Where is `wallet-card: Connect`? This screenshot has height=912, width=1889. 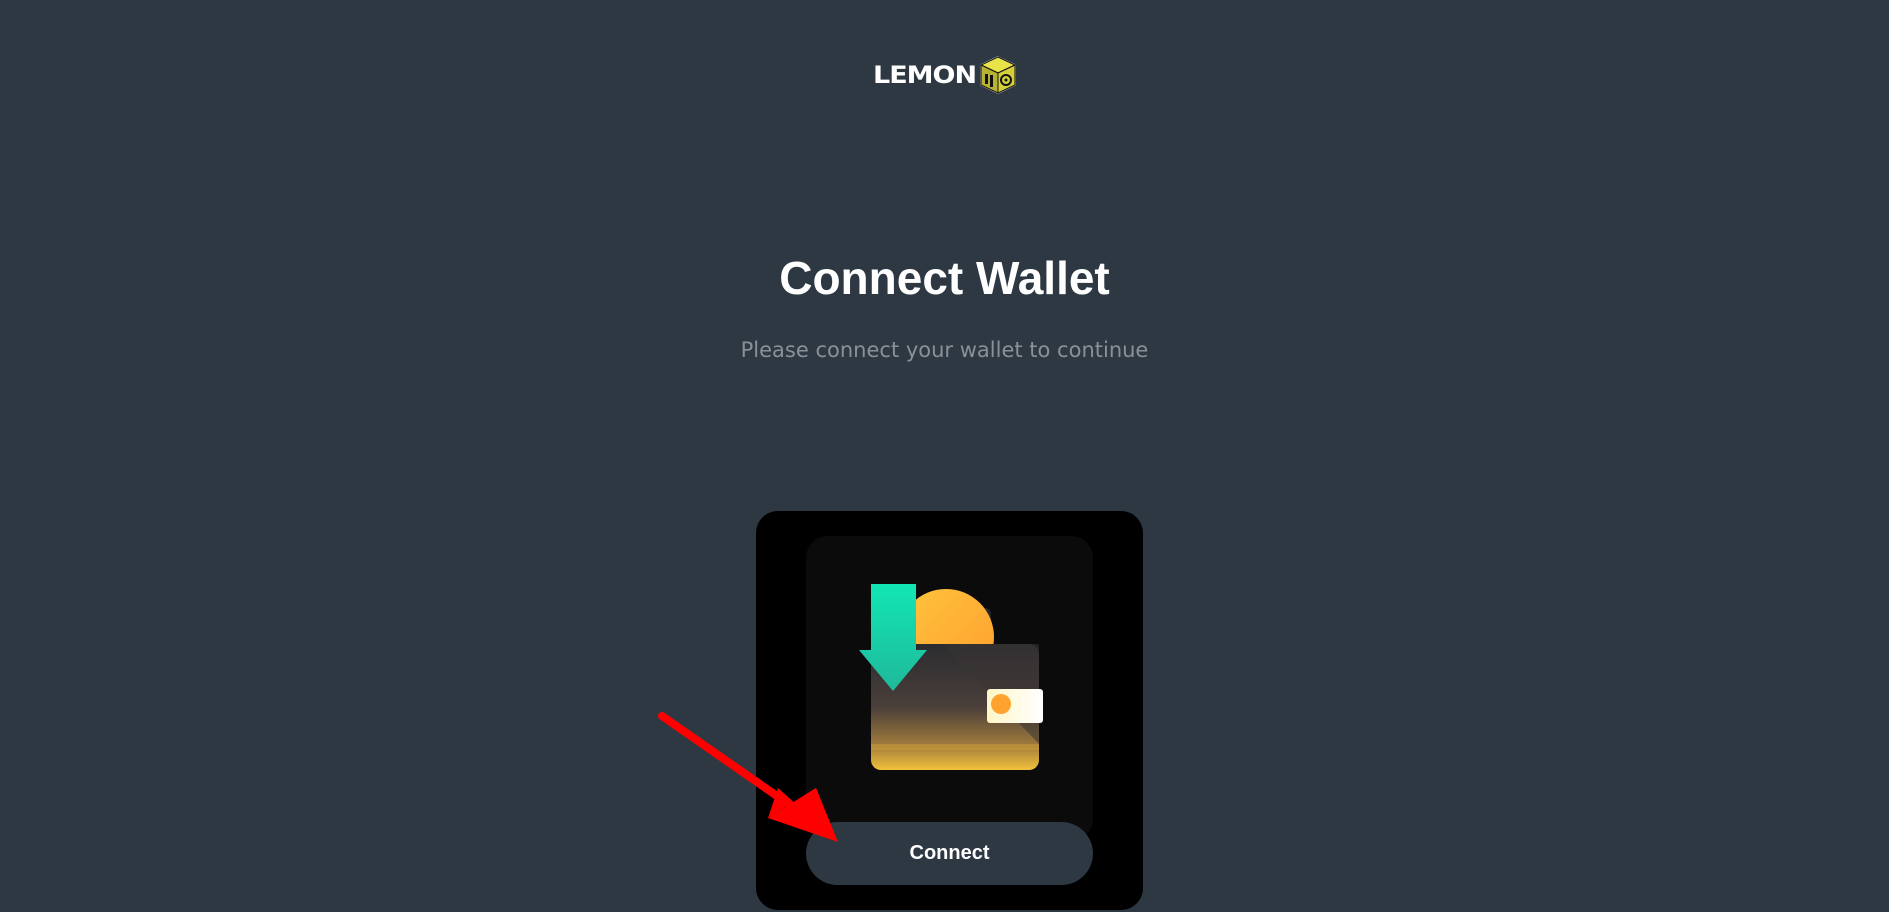 wallet-card: Connect is located at coordinates (949, 710).